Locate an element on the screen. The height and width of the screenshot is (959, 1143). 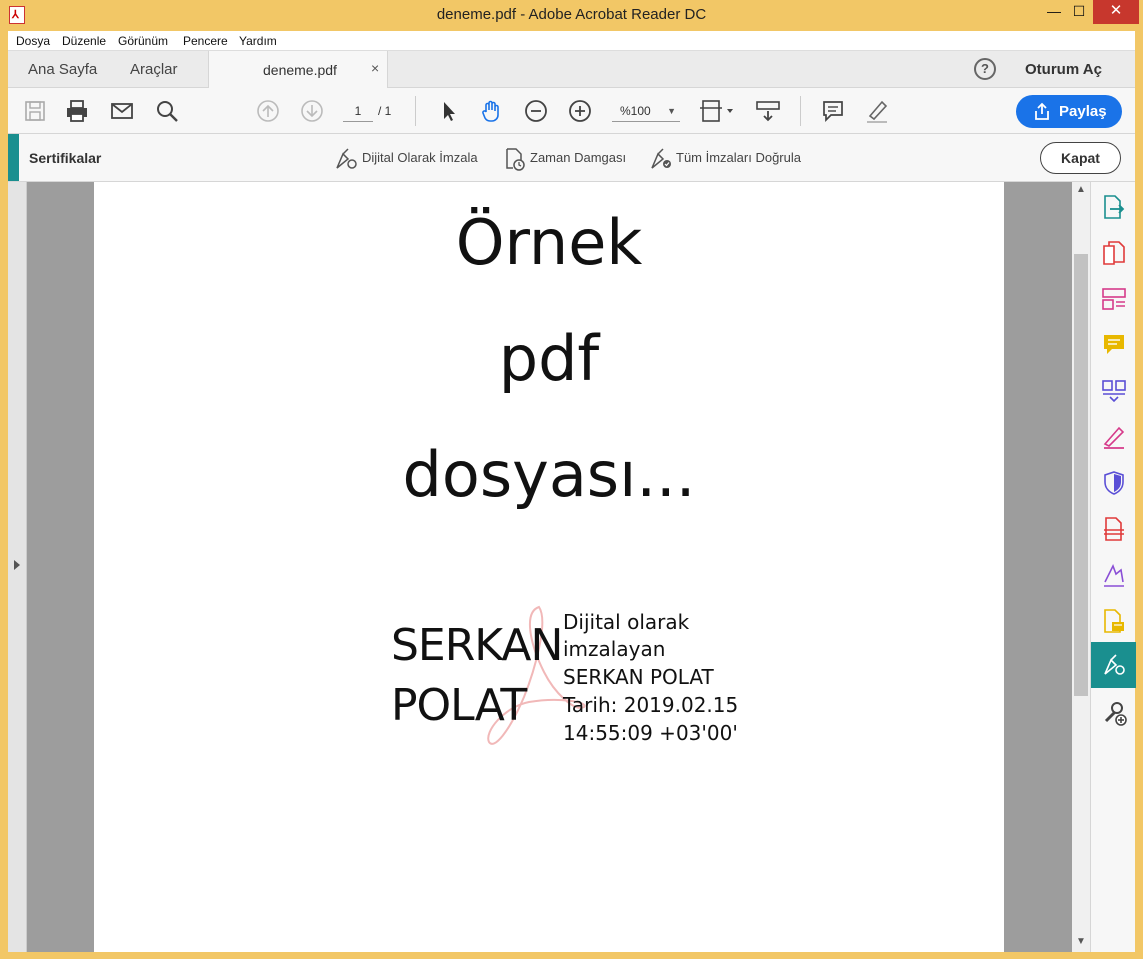
organize-pages-icon is located at coordinates (1114, 391).